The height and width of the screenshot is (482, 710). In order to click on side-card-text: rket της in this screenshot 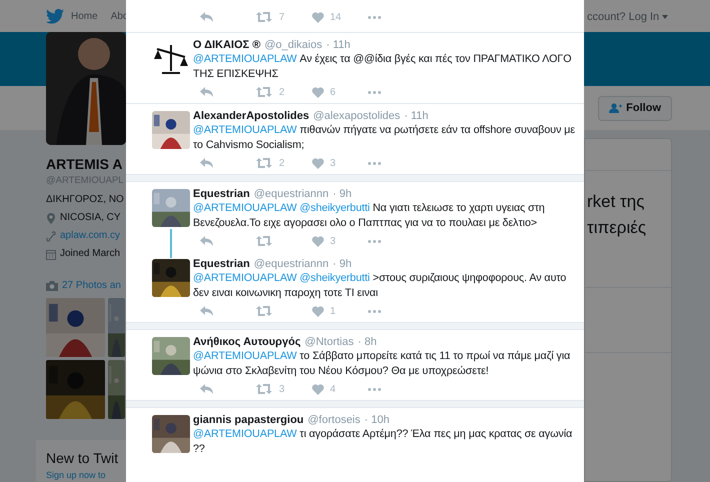, I will do `click(616, 202)`.